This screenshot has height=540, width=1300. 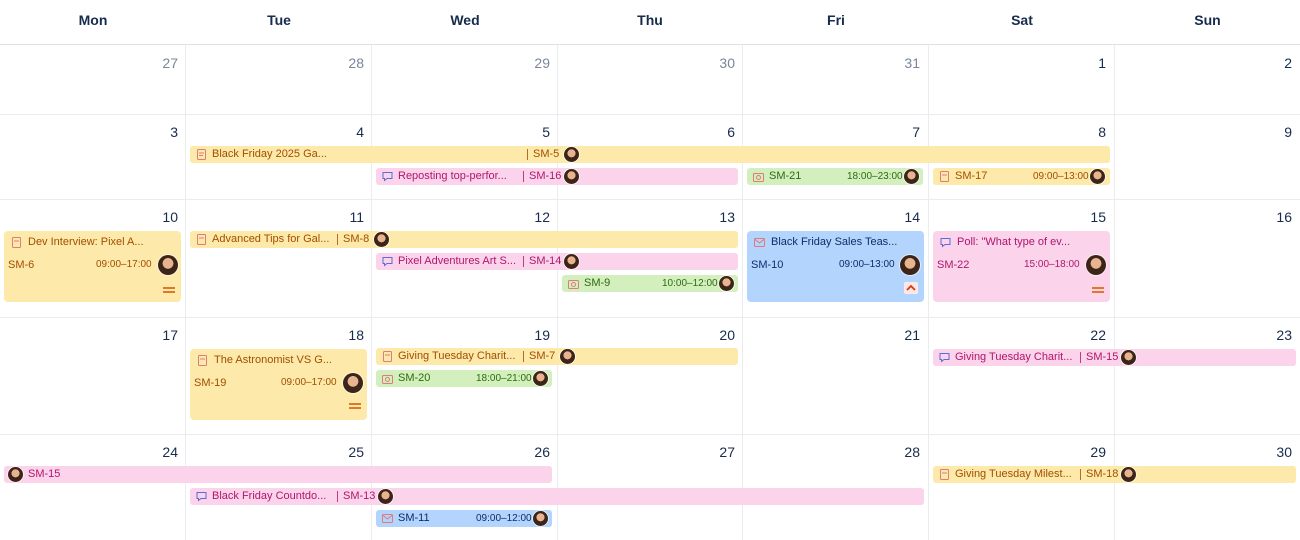 I want to click on event-bar-sm7: Giving Tuesday Charit... SM-7, so click(x=557, y=356).